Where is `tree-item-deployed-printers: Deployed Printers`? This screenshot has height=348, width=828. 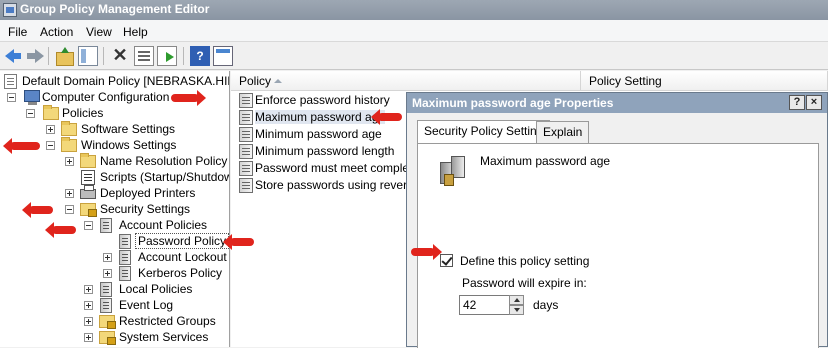 tree-item-deployed-printers: Deployed Printers is located at coordinates (144, 193).